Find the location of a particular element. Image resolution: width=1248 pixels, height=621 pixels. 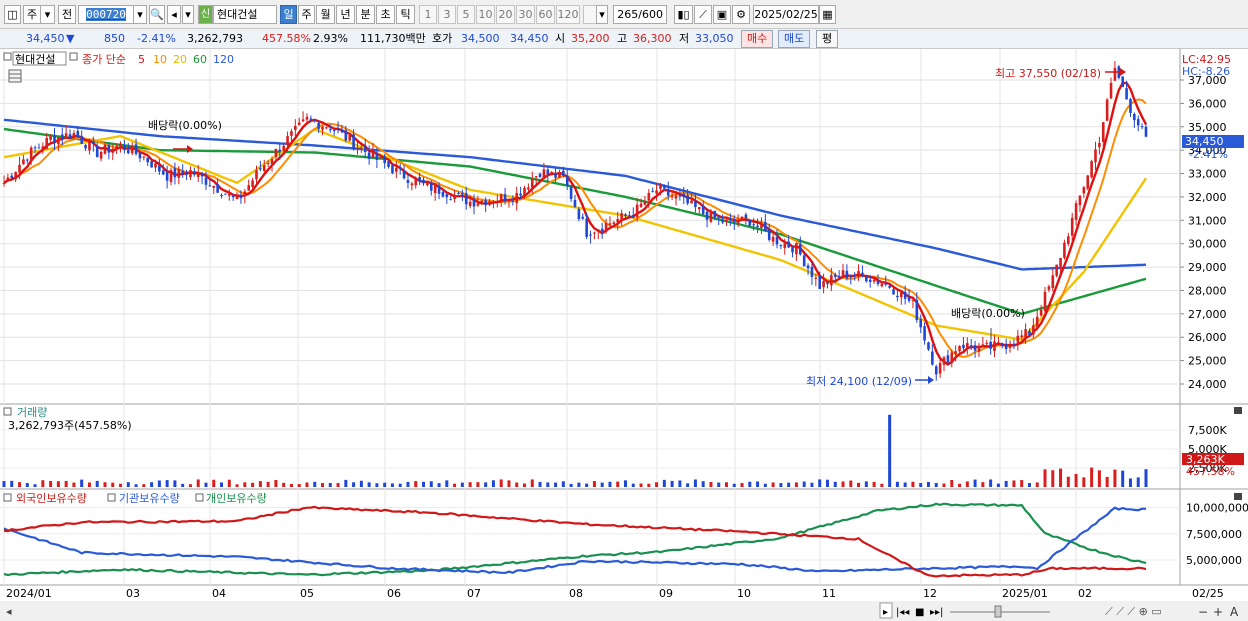

zoom-slider-thumb is located at coordinates (998, 611).